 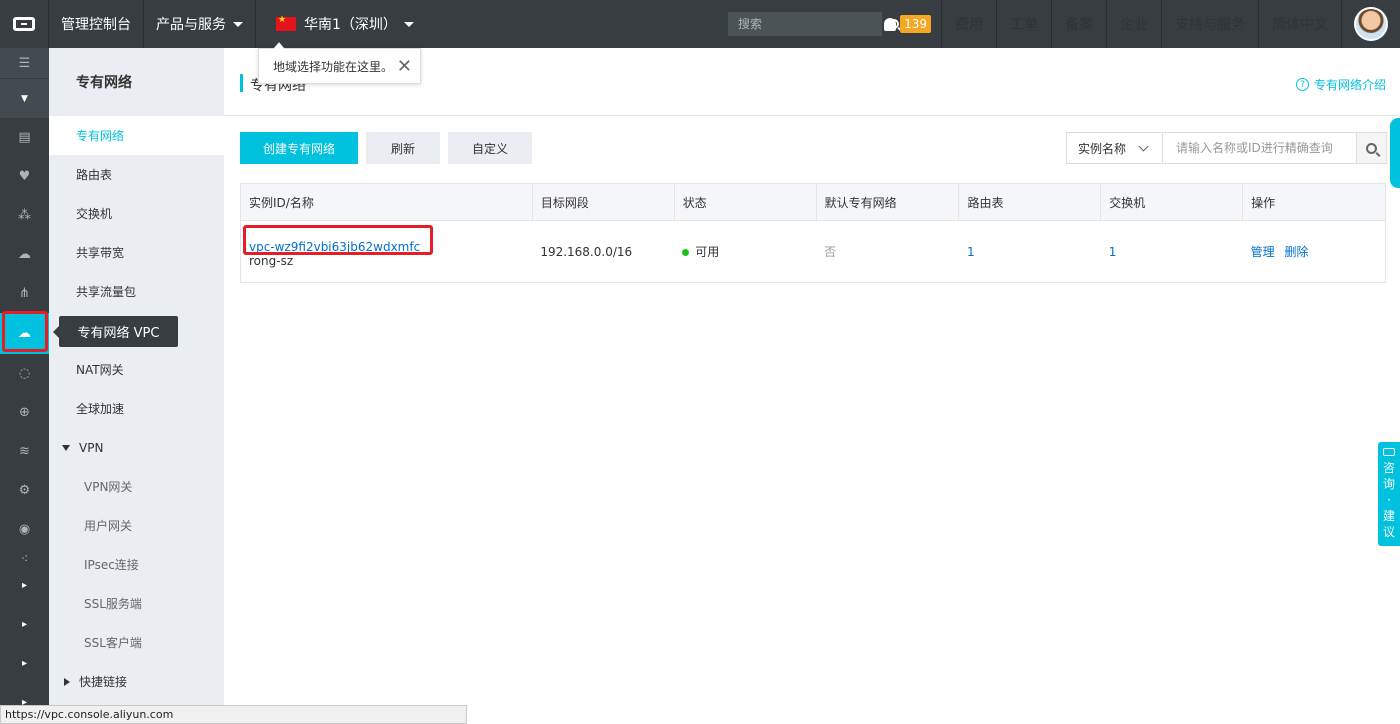 I want to click on feedback-char: 咨, so click(x=1388, y=468).